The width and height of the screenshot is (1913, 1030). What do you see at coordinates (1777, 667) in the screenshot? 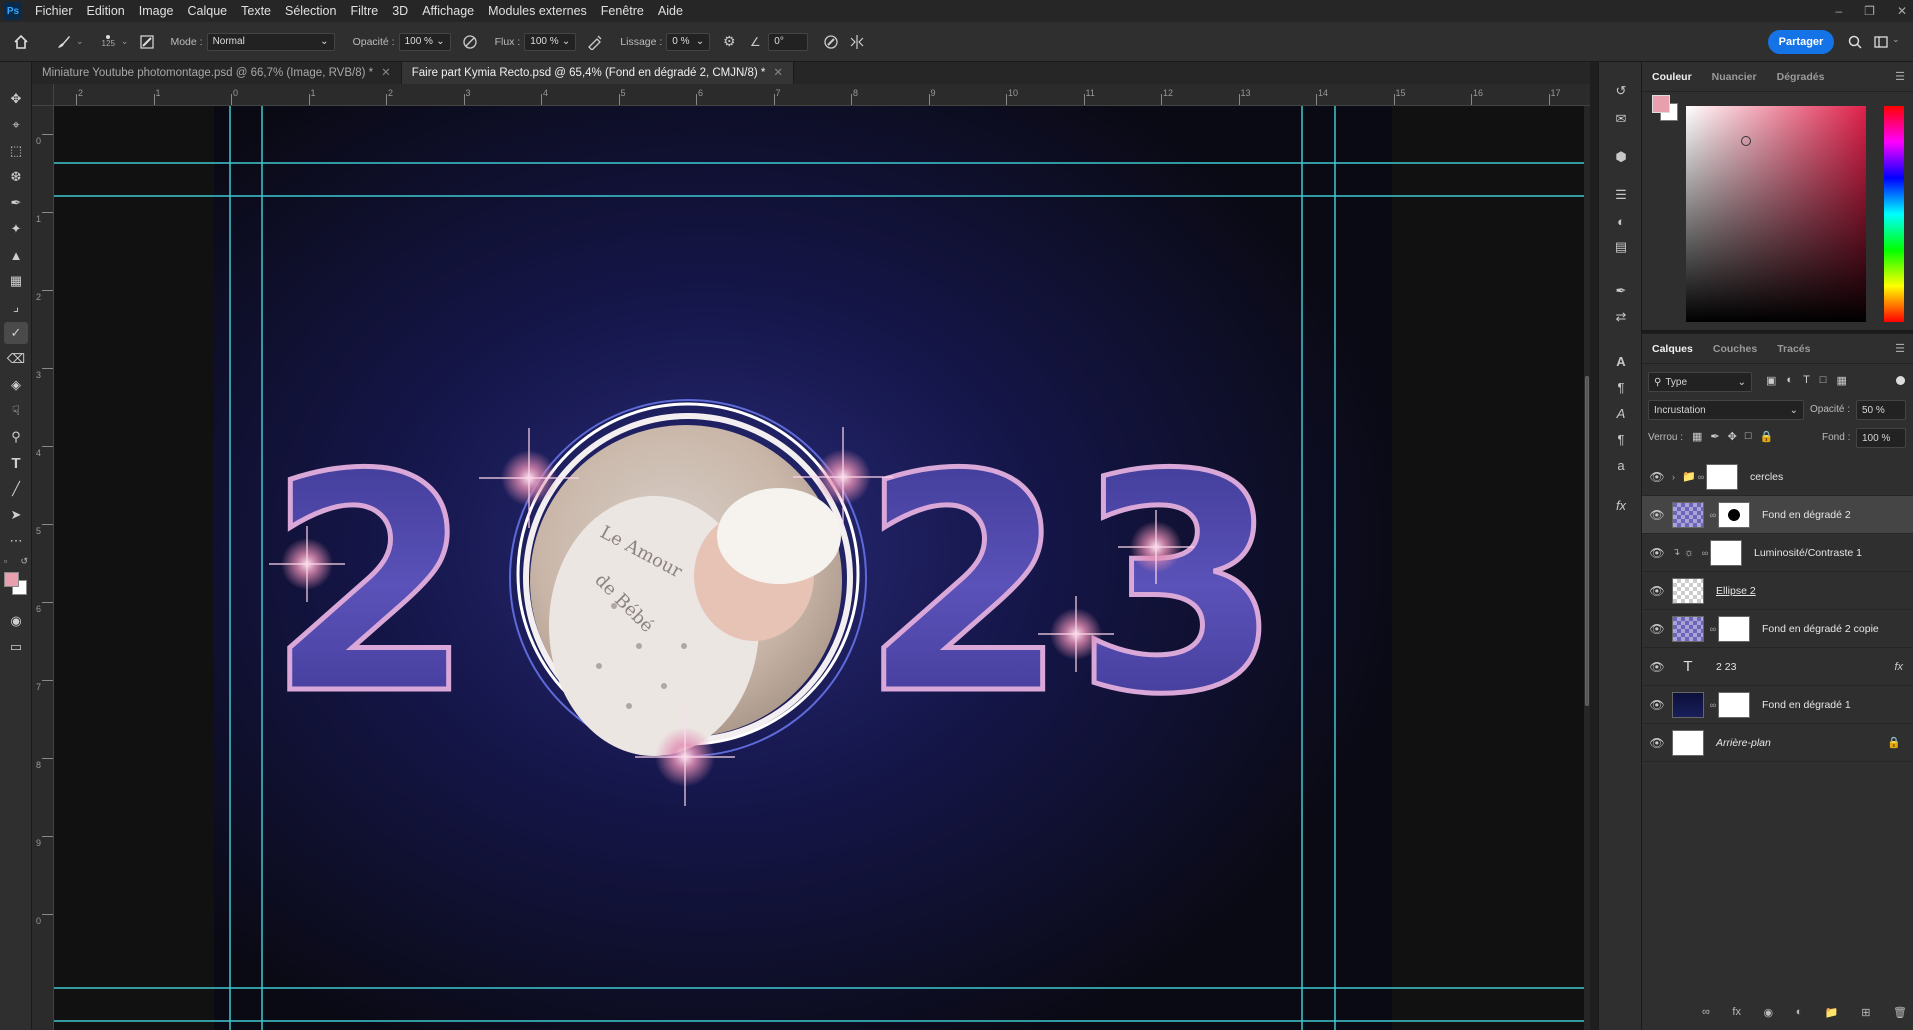
I see `layer-row: 👁 T 2 23 fx` at bounding box center [1777, 667].